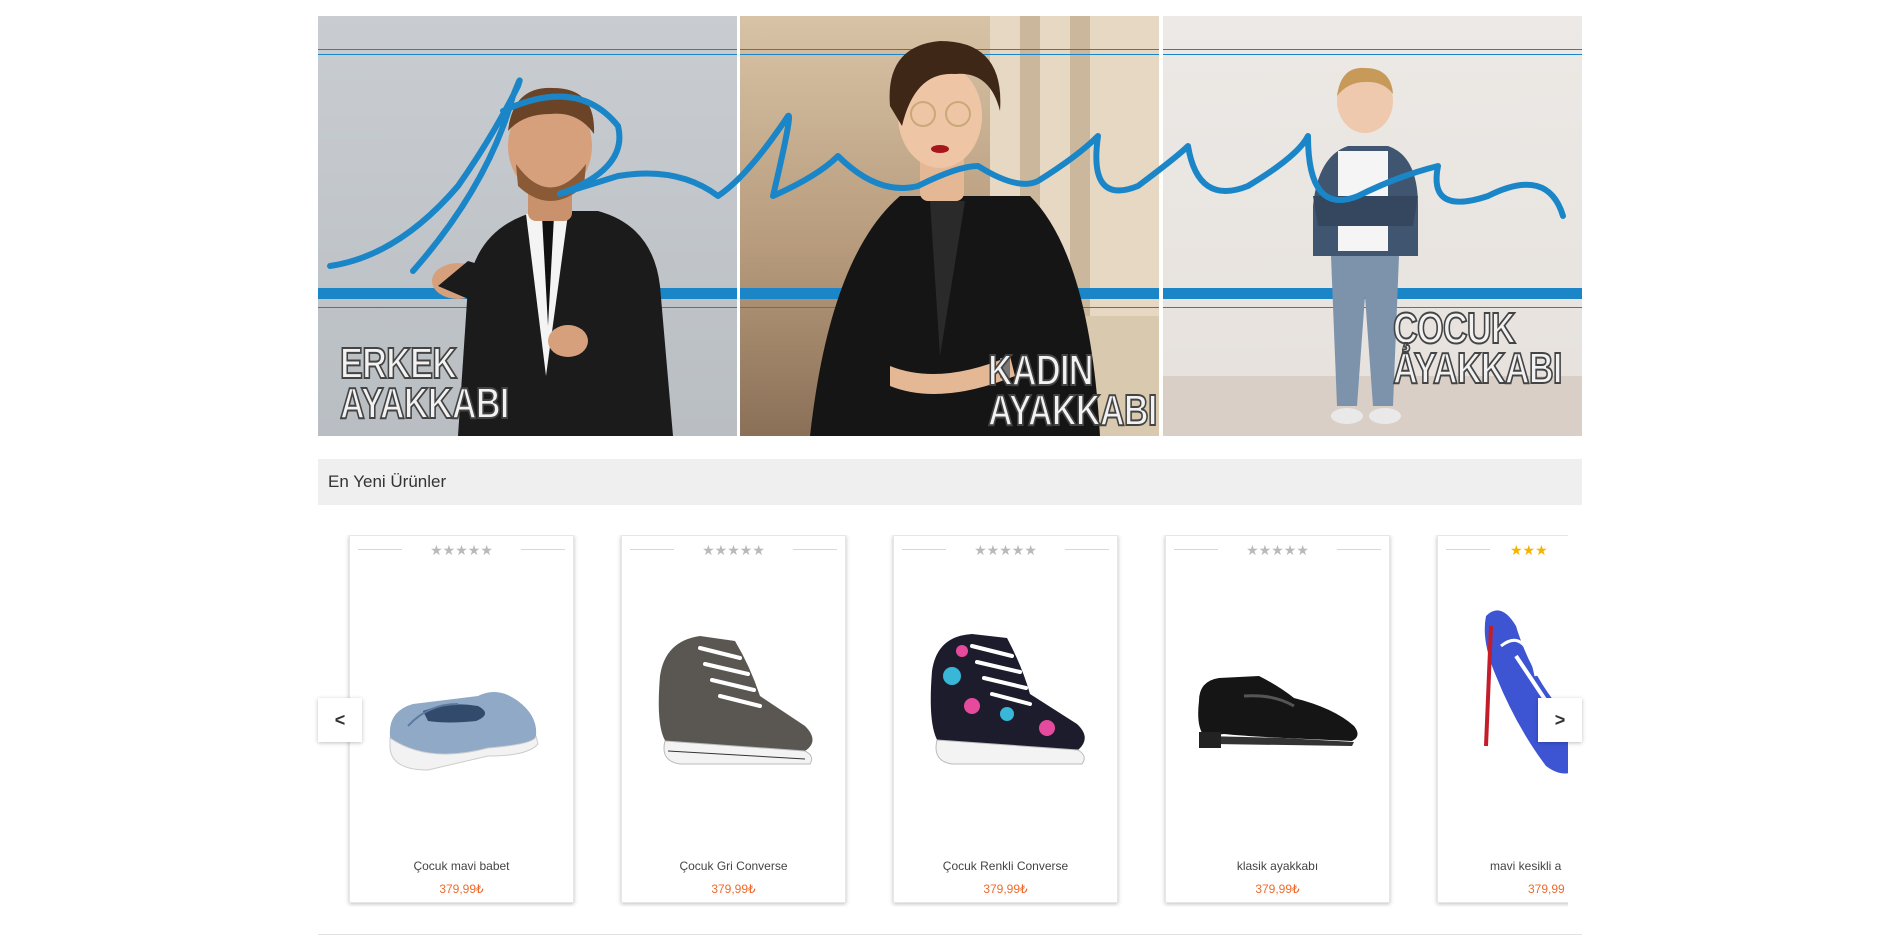  I want to click on carousel-prev-button: <, so click(340, 720).